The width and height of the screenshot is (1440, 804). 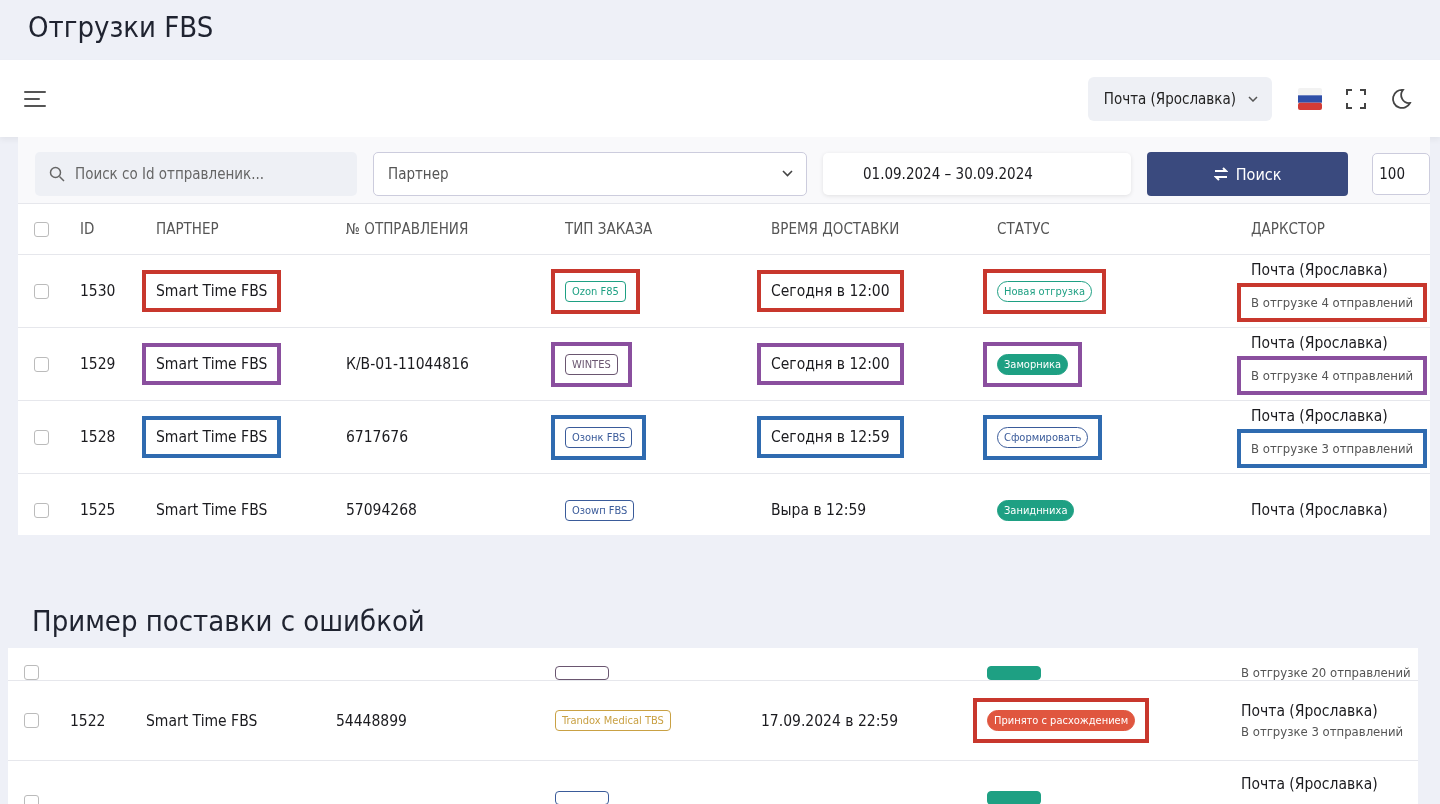 What do you see at coordinates (98, 510) in the screenshot?
I see `id-cell: 1525` at bounding box center [98, 510].